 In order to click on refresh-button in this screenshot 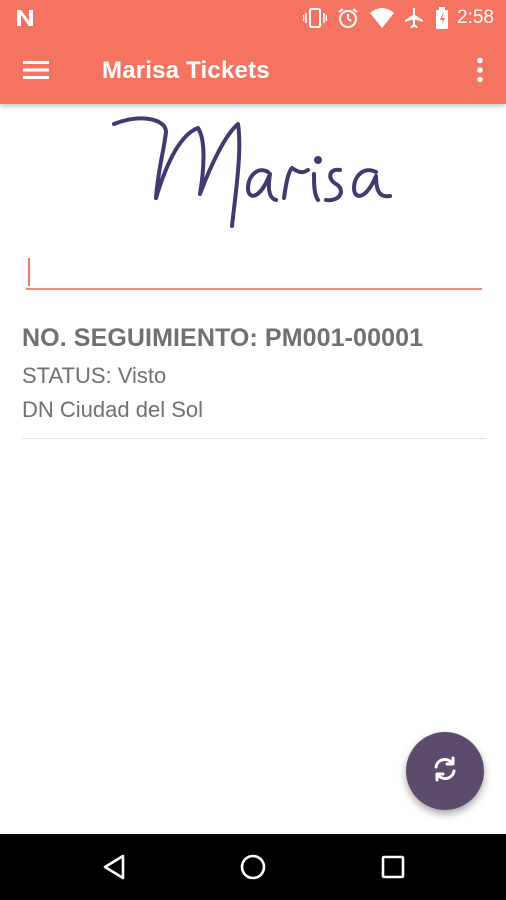, I will do `click(445, 771)`.